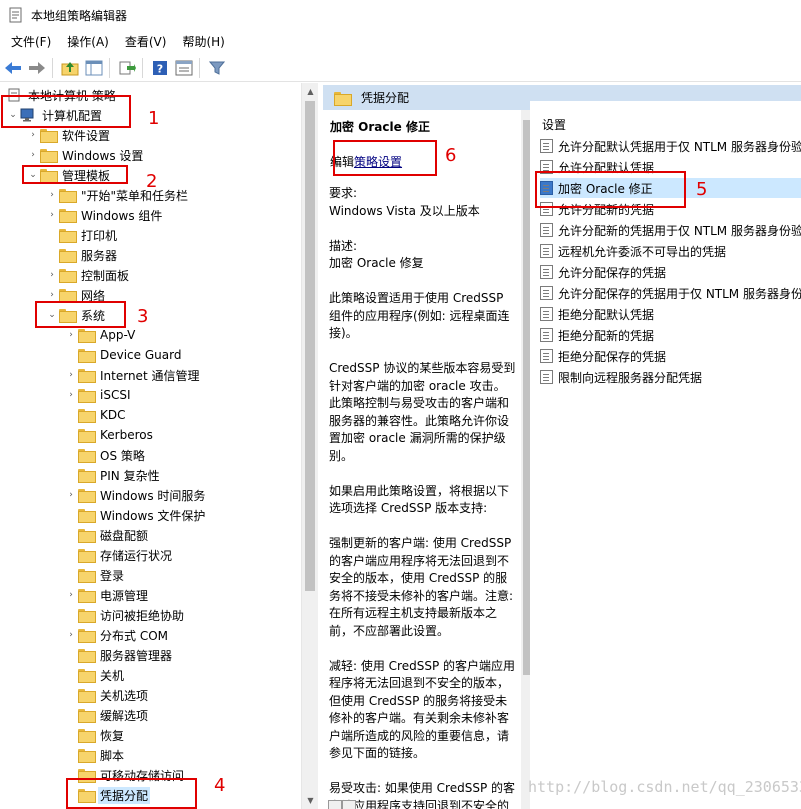 This screenshot has height=809, width=801. Describe the element at coordinates (118, 335) in the screenshot. I see `tree-item-label: App-V` at that location.